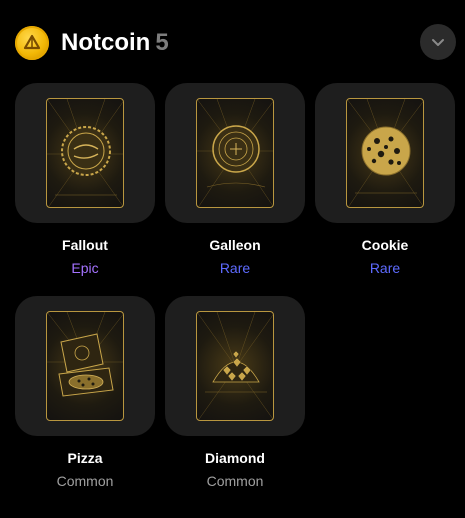 Image resolution: width=465 pixels, height=518 pixels. I want to click on cookie-icon, so click(385, 153).